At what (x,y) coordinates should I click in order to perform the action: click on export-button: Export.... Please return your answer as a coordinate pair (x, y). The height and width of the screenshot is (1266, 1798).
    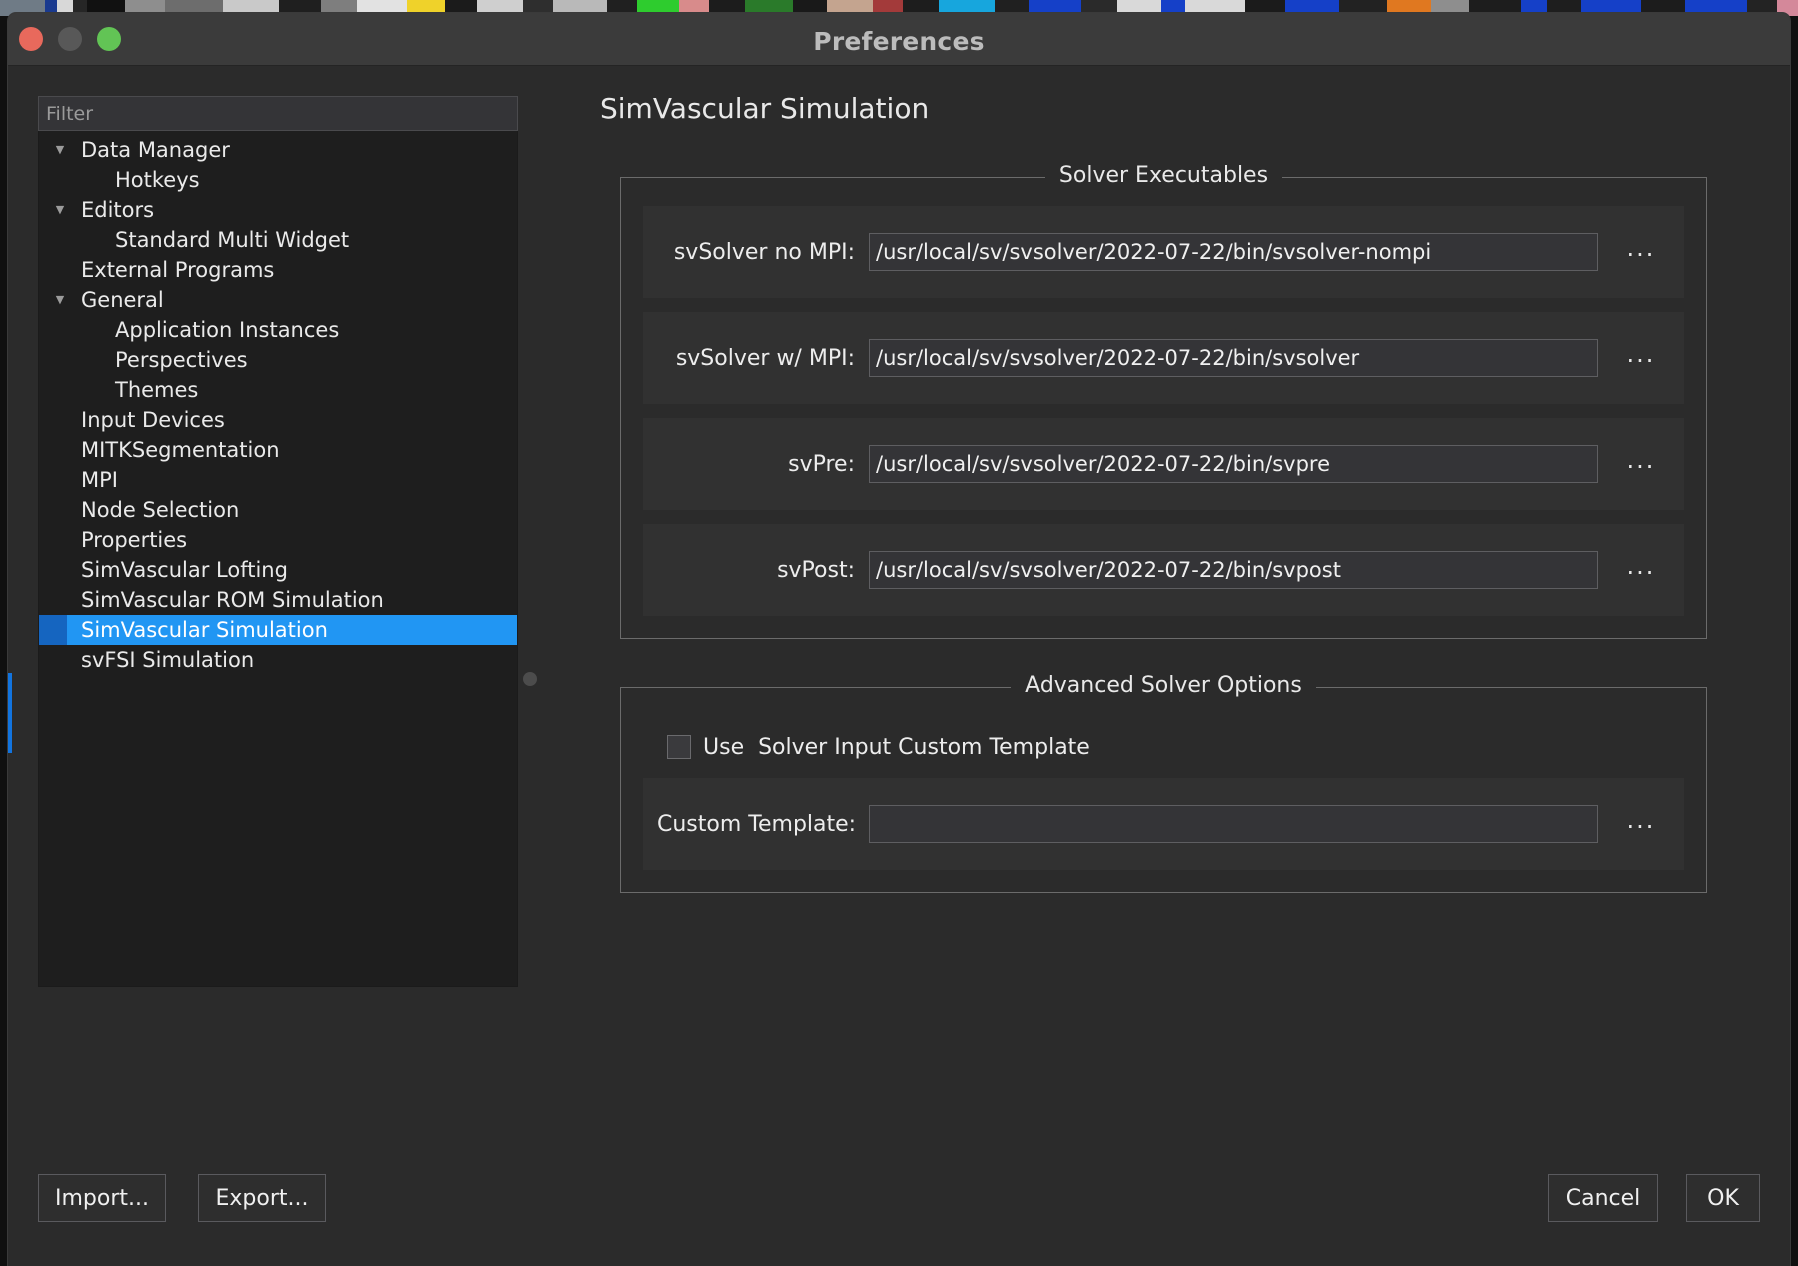
    Looking at the image, I should click on (262, 1198).